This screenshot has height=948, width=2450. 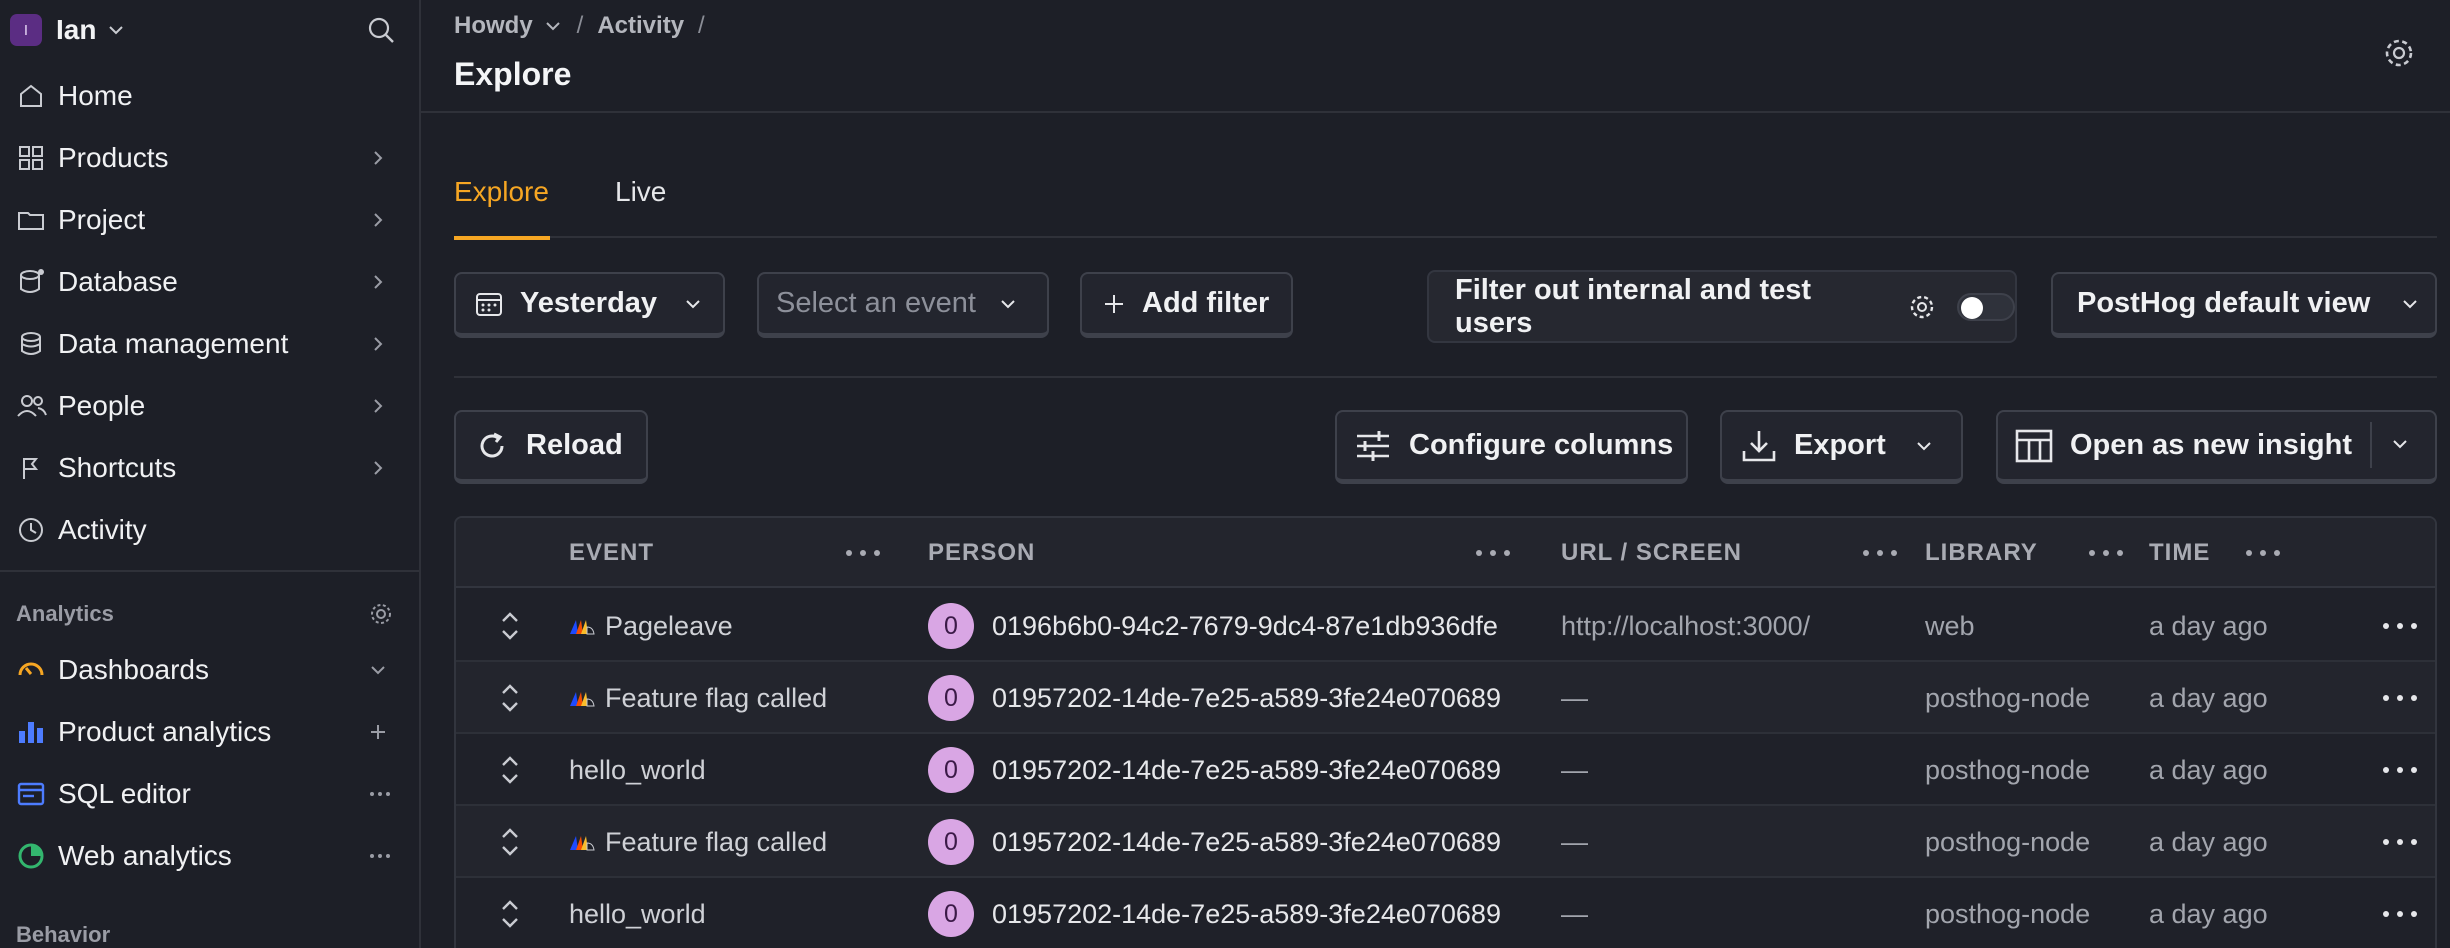 What do you see at coordinates (589, 305) in the screenshot?
I see `date-range-button: Yesterday` at bounding box center [589, 305].